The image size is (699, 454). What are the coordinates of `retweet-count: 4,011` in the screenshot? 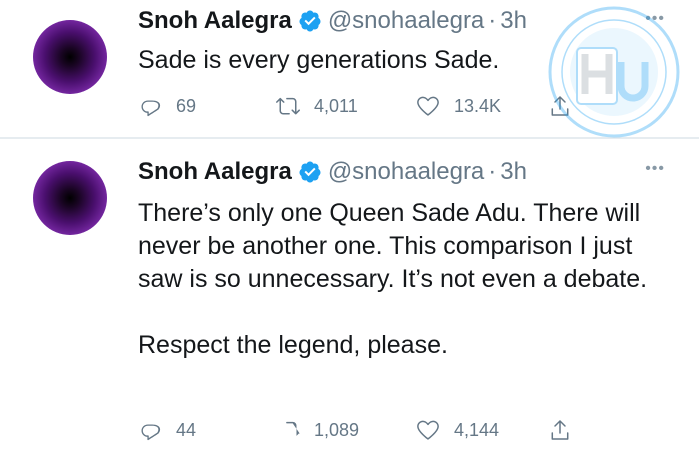 It's located at (336, 105).